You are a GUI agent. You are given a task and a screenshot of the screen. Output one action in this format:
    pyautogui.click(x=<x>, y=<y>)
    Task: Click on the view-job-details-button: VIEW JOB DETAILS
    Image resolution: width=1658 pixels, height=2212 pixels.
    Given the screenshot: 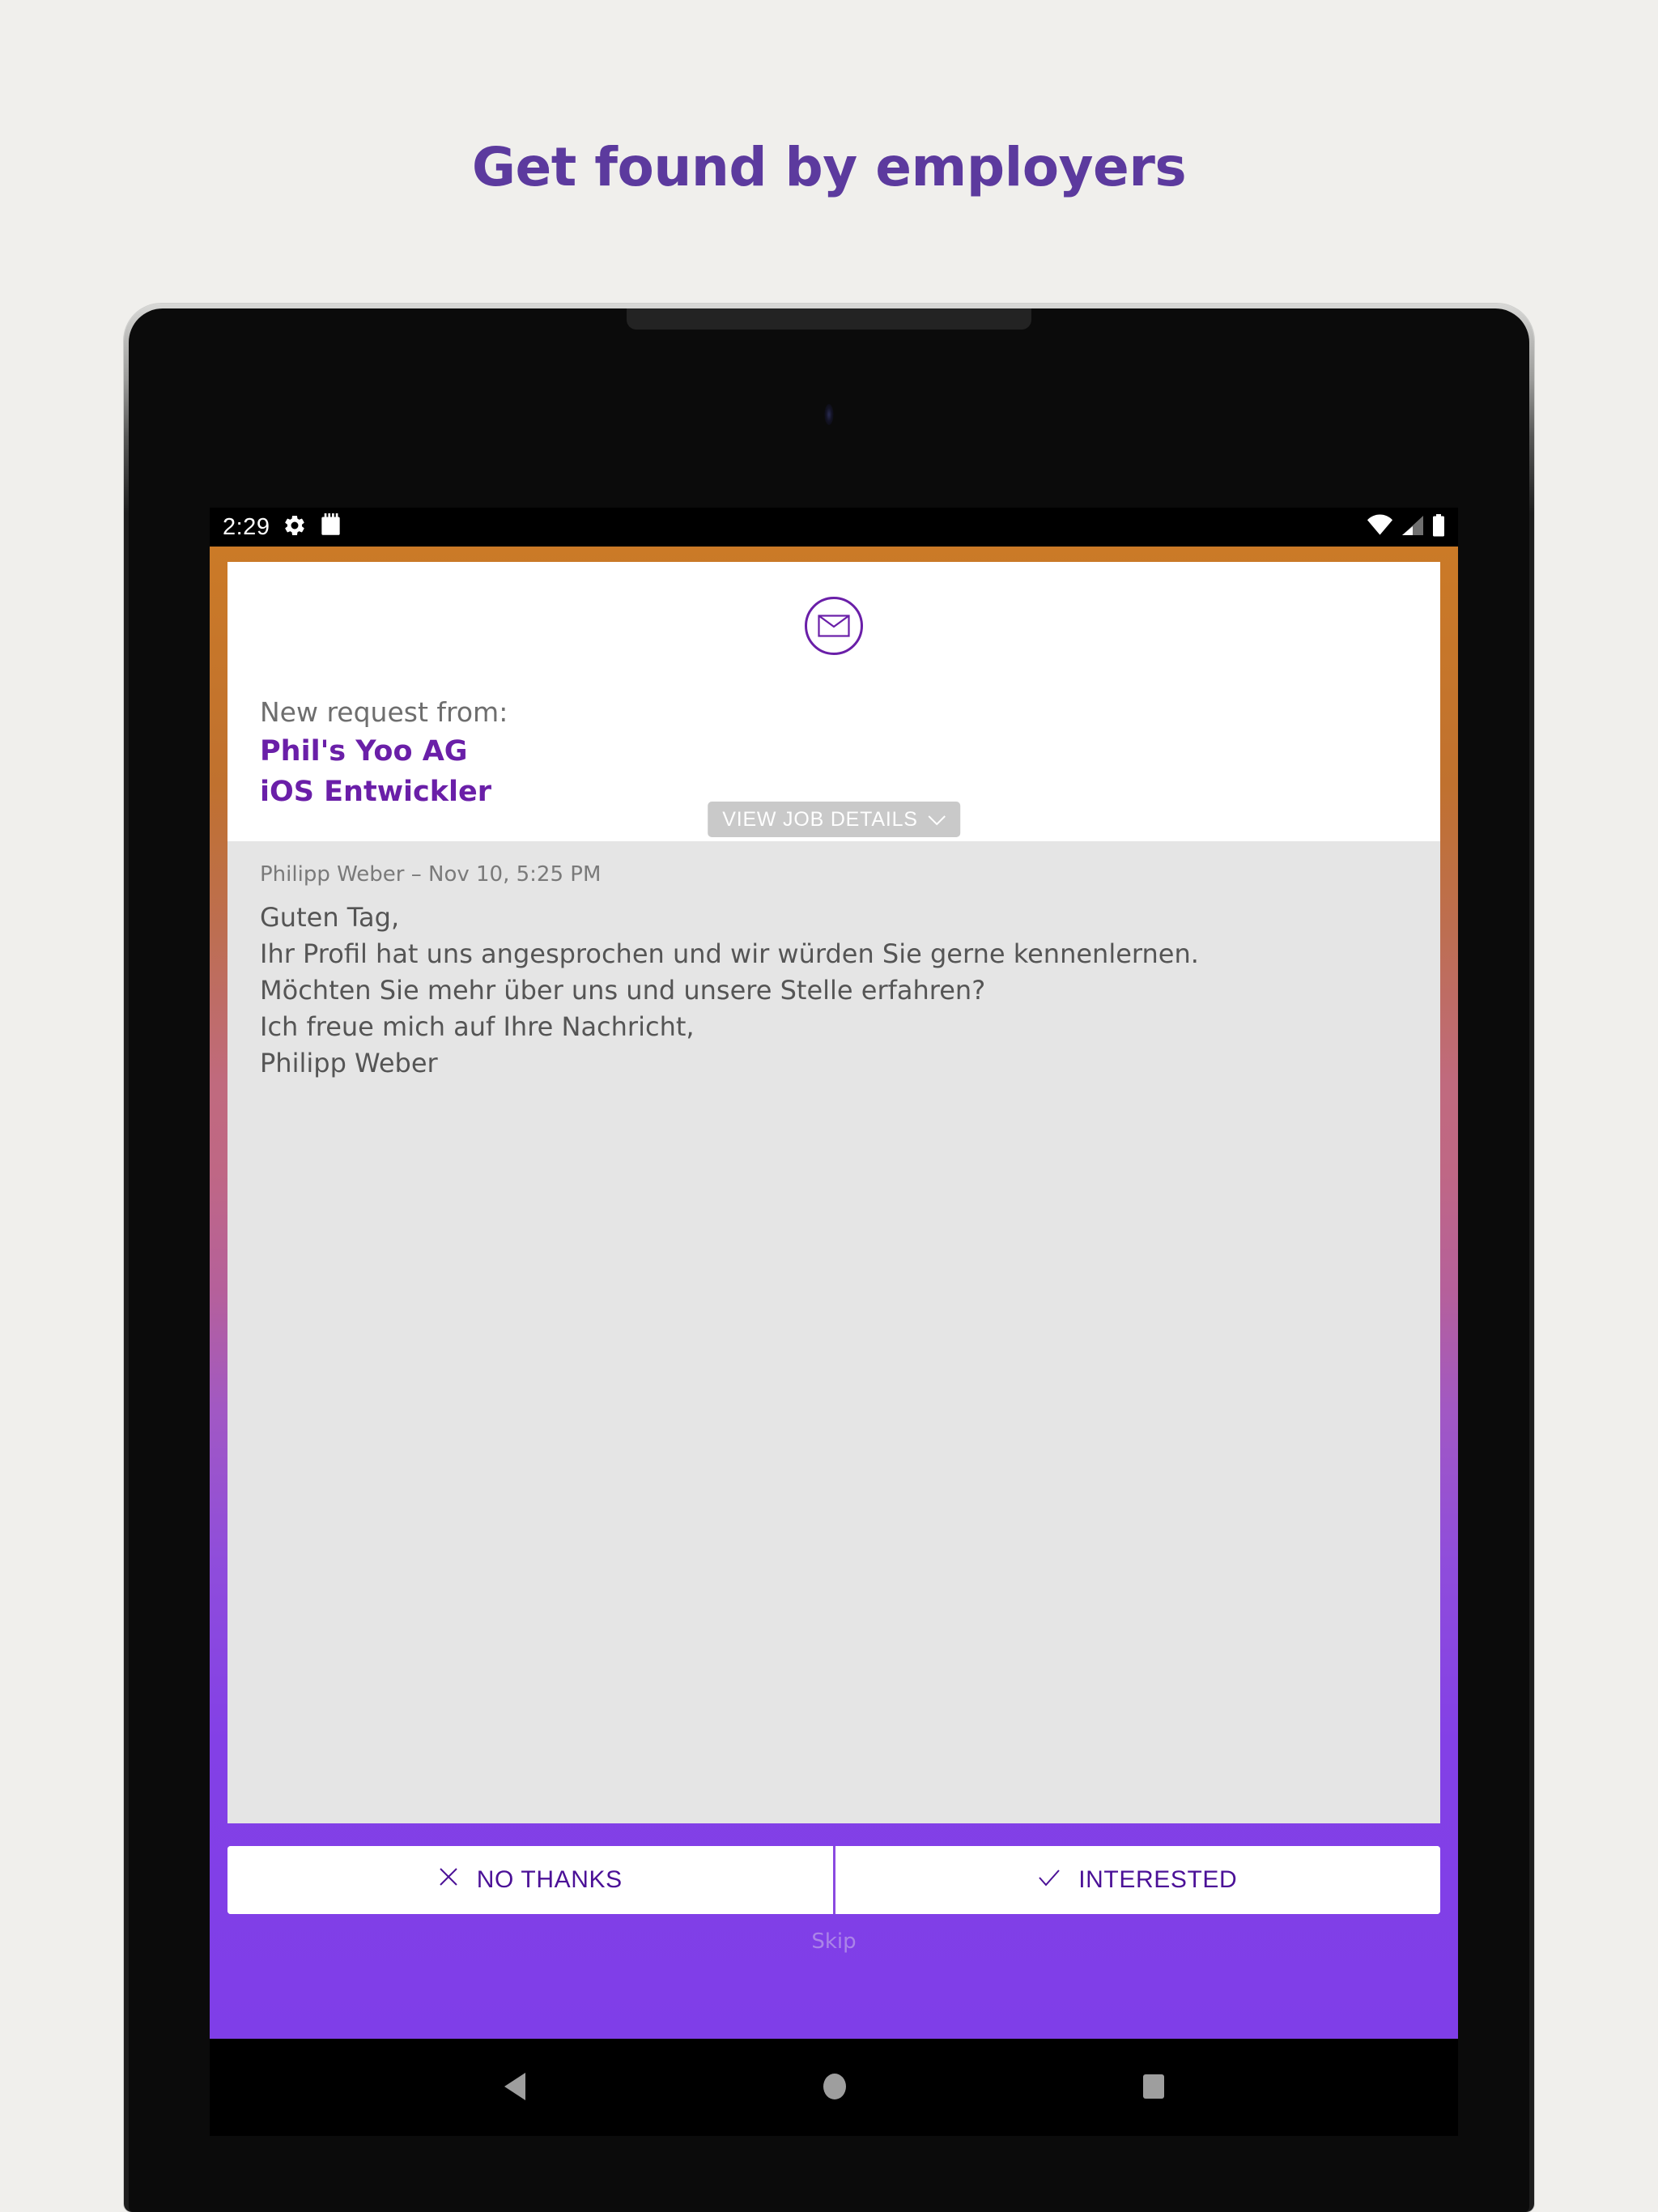 What is the action you would take?
    pyautogui.click(x=834, y=820)
    